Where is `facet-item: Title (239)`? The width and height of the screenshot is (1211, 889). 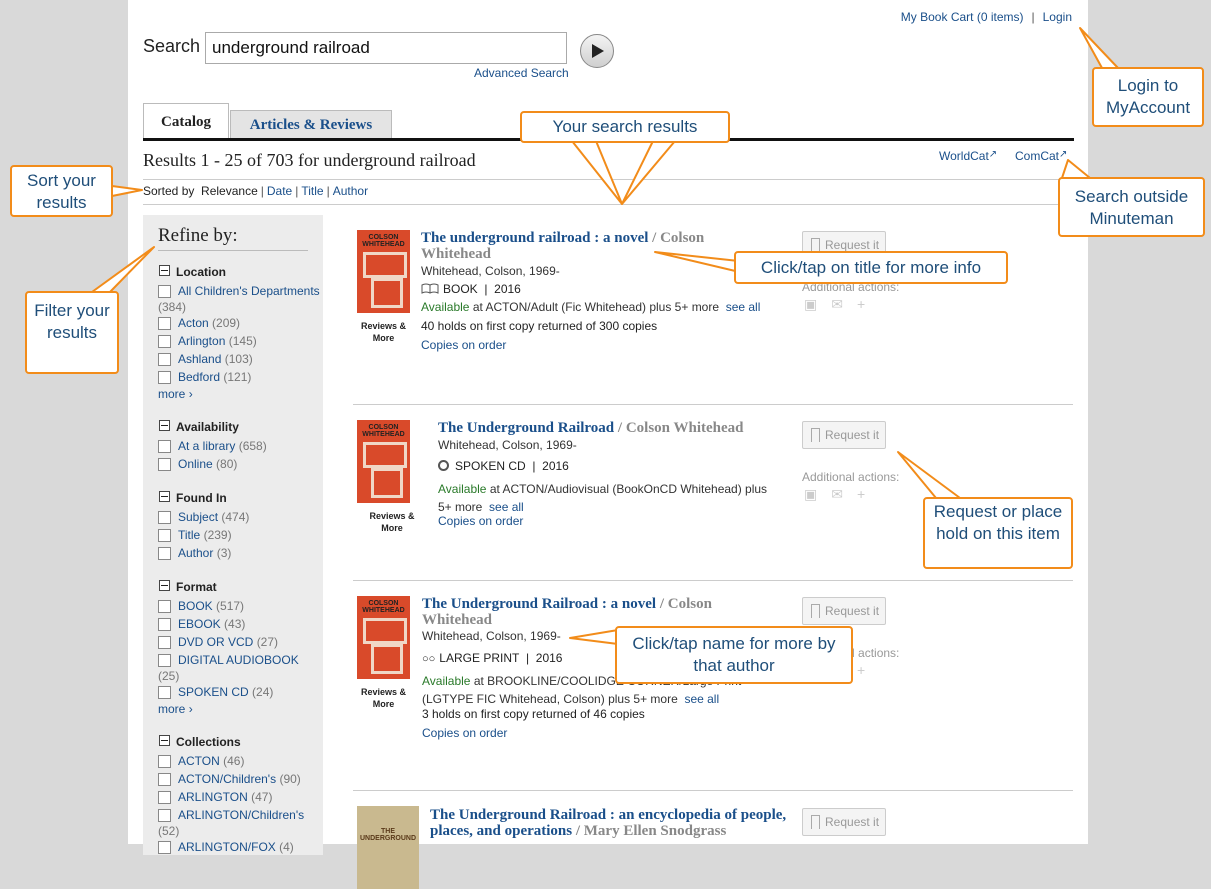 facet-item: Title (239) is located at coordinates (239, 535).